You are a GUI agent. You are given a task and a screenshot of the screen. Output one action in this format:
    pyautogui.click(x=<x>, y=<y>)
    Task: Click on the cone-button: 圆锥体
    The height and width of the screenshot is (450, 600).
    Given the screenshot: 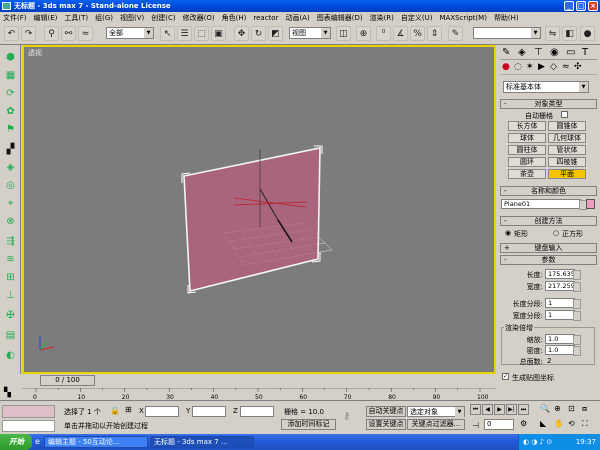 What is the action you would take?
    pyautogui.click(x=567, y=126)
    